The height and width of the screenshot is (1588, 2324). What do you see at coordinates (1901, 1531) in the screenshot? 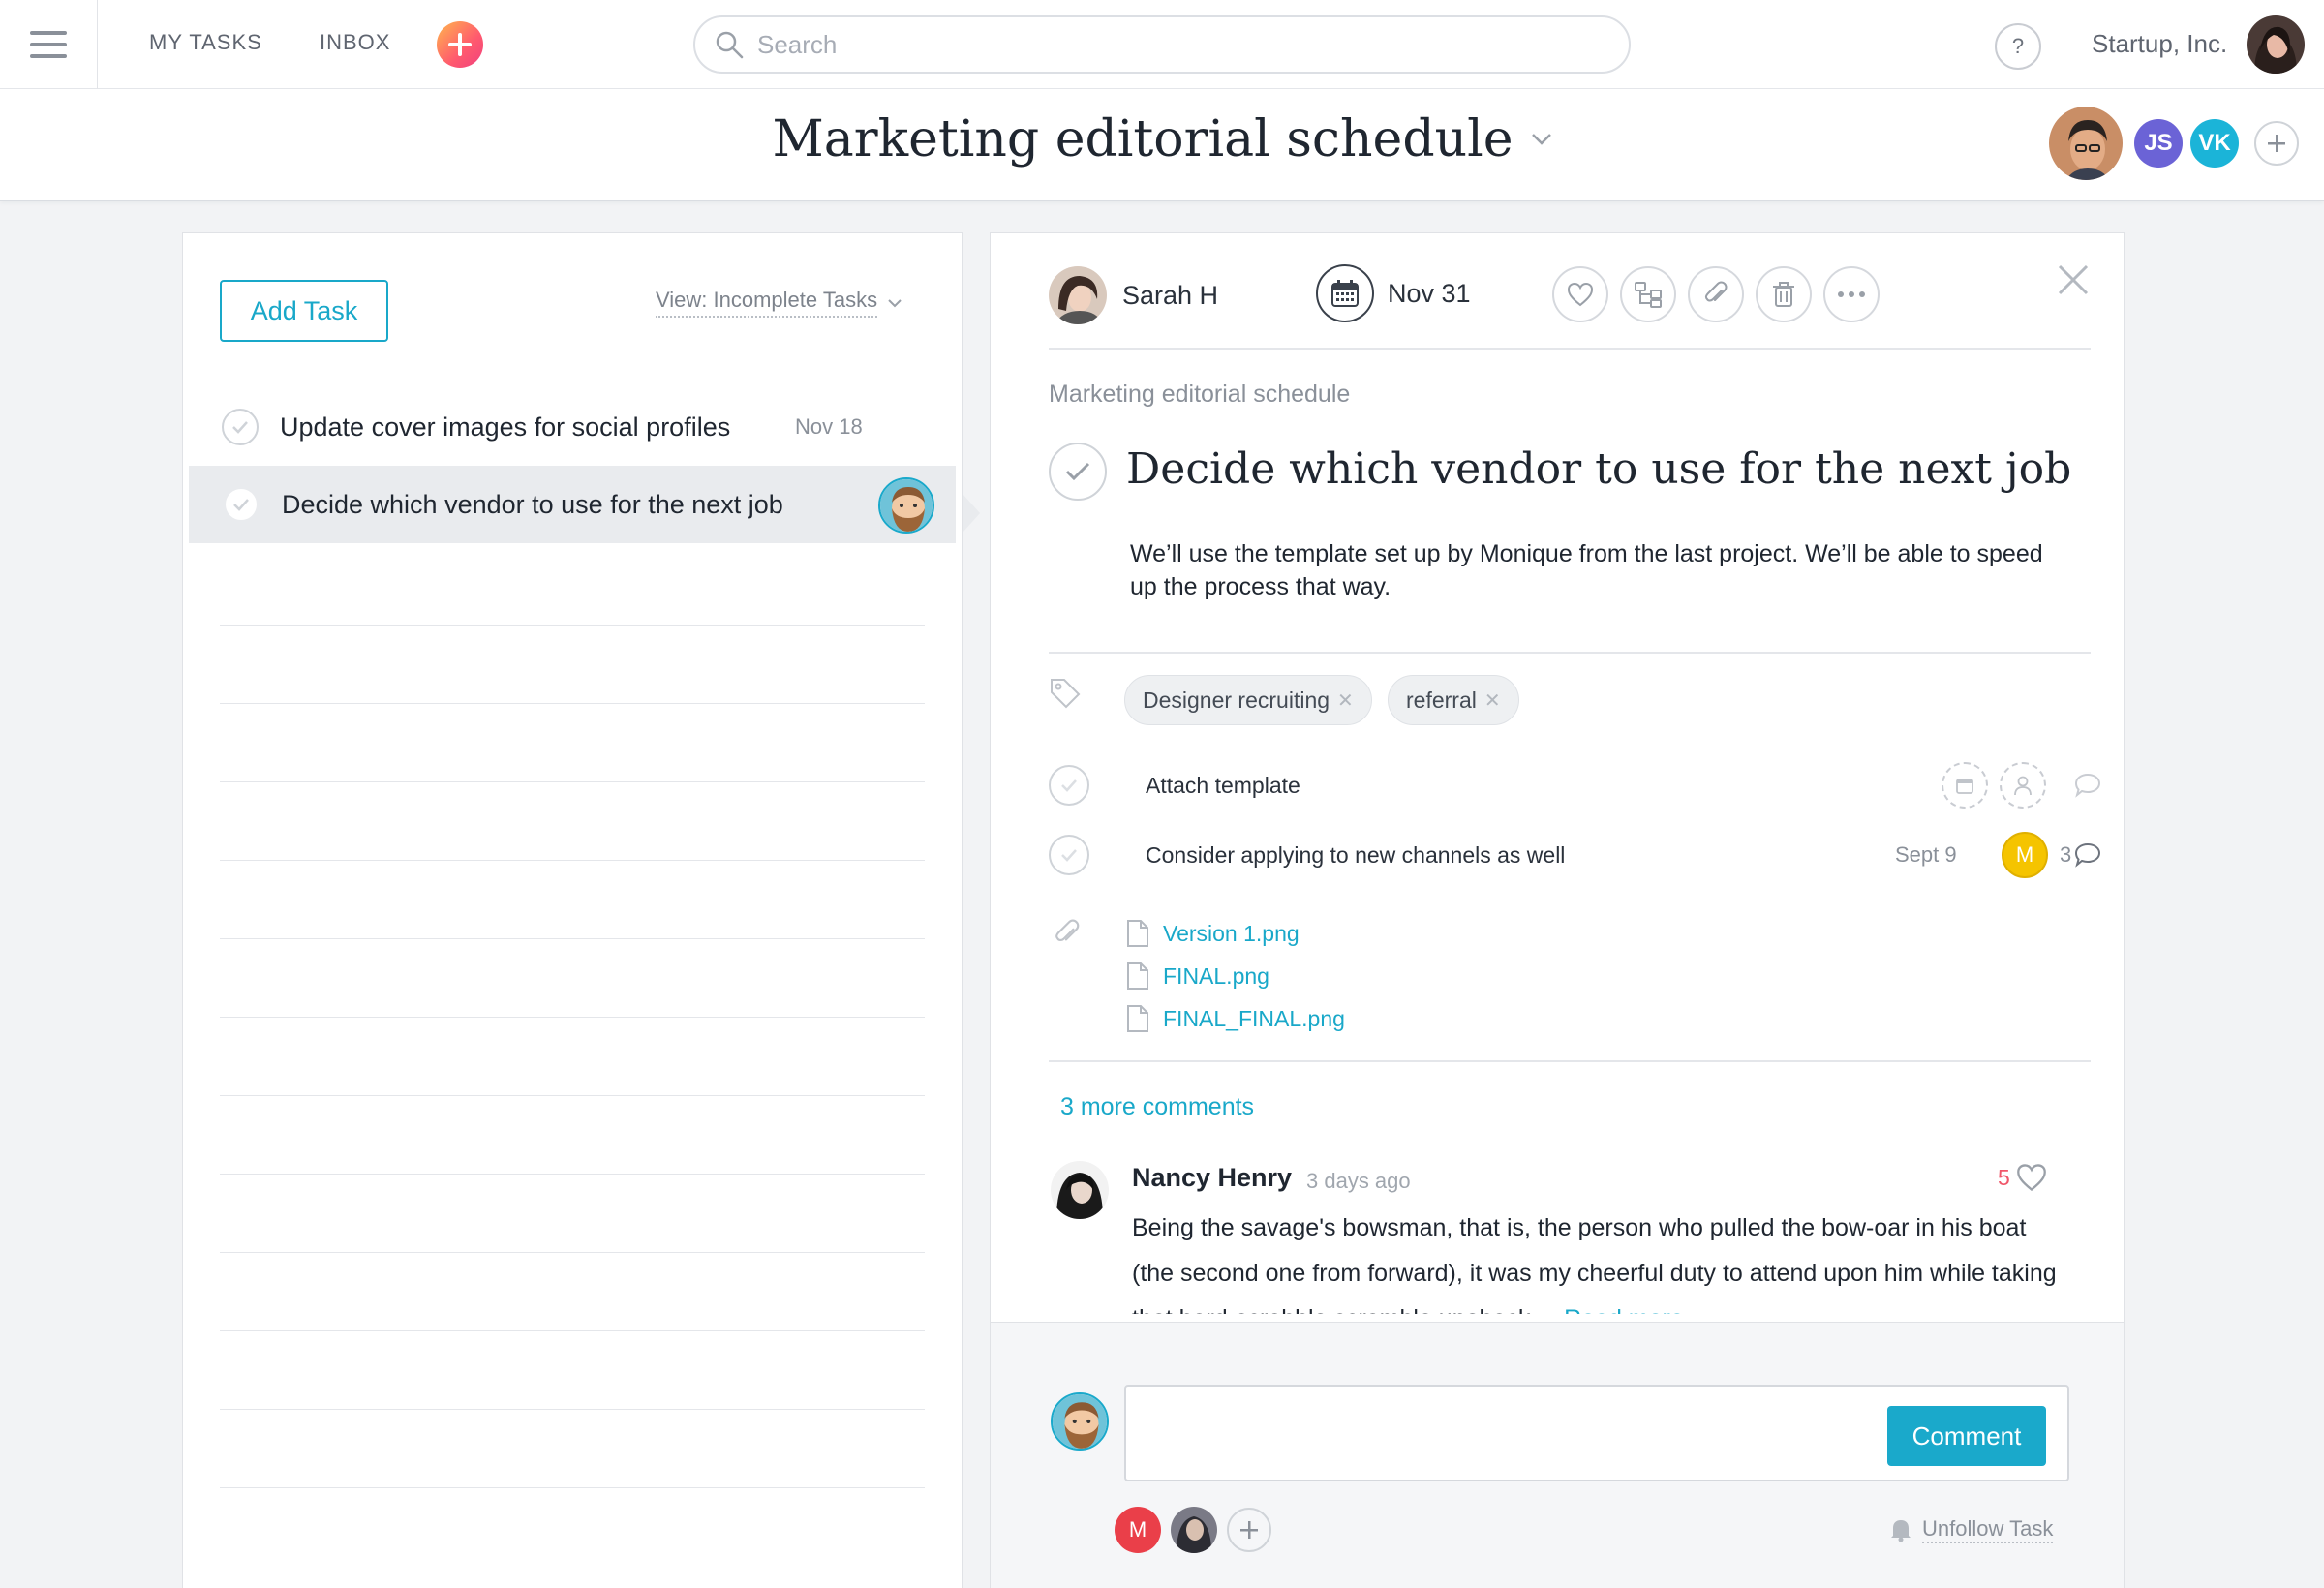
I see `bell-icon` at bounding box center [1901, 1531].